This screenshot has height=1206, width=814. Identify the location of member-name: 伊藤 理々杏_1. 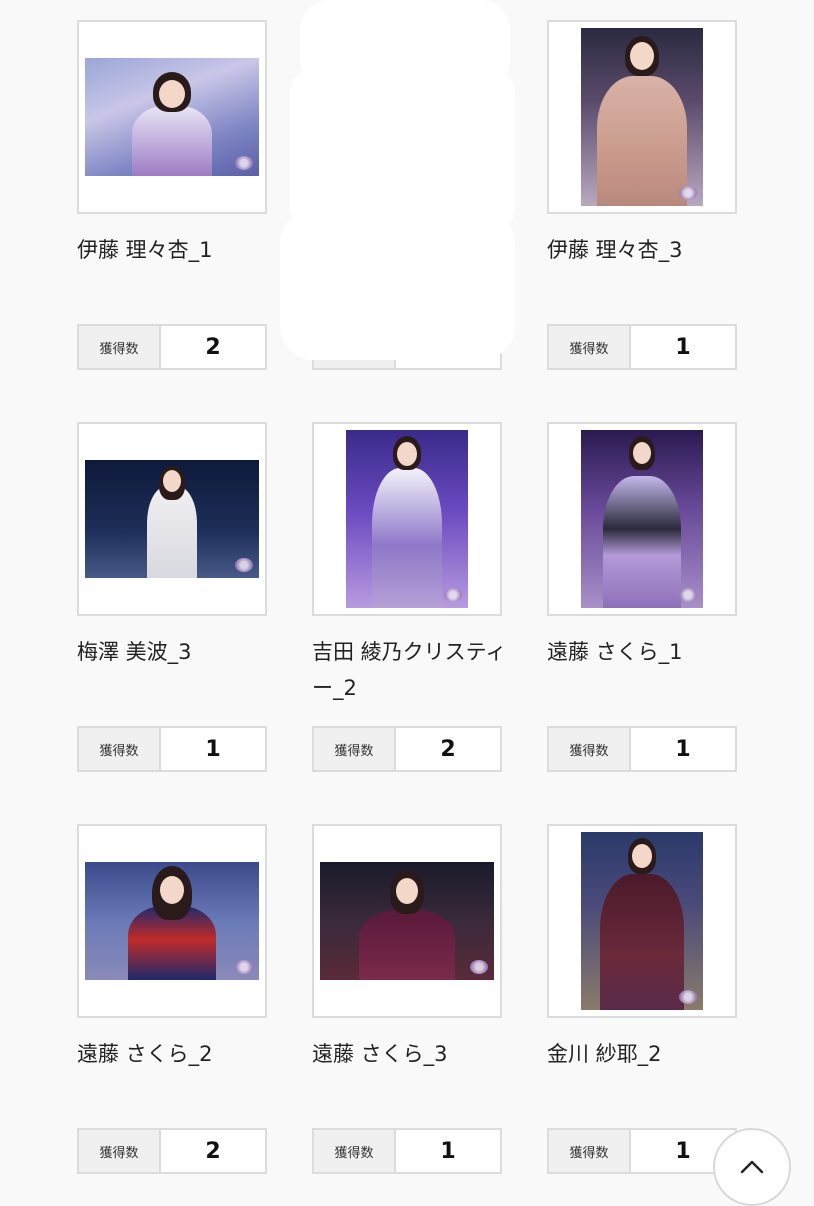
(145, 250).